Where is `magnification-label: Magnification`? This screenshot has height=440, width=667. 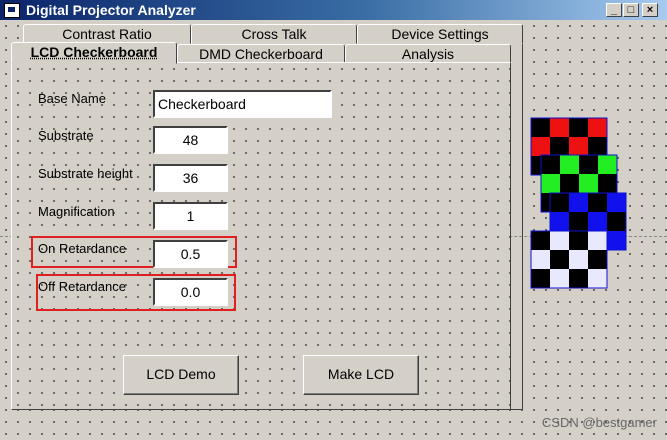
magnification-label: Magnification is located at coordinates (76, 211).